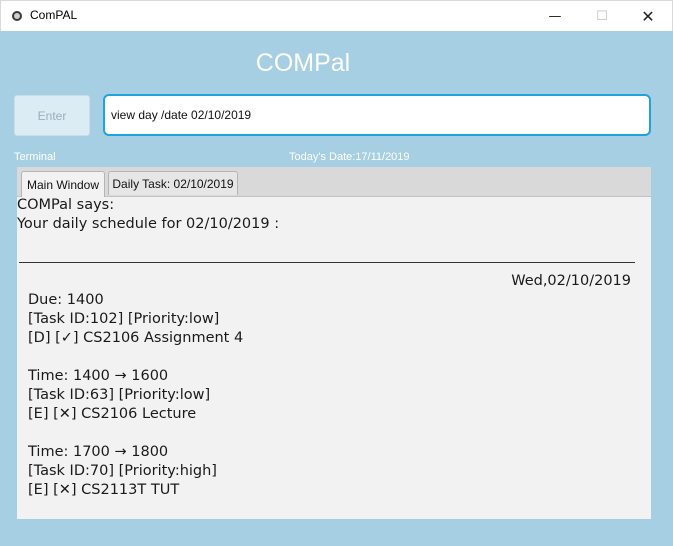 This screenshot has height=546, width=673. I want to click on close-button: ✕, so click(648, 16).